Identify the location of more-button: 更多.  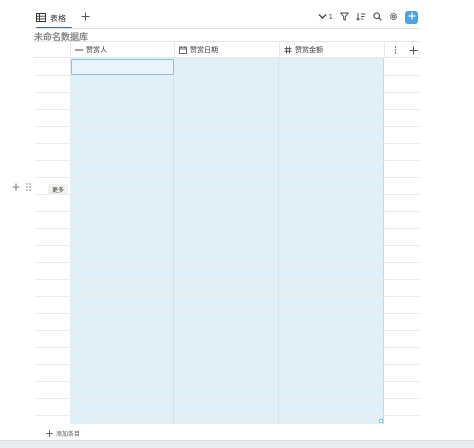
(58, 189).